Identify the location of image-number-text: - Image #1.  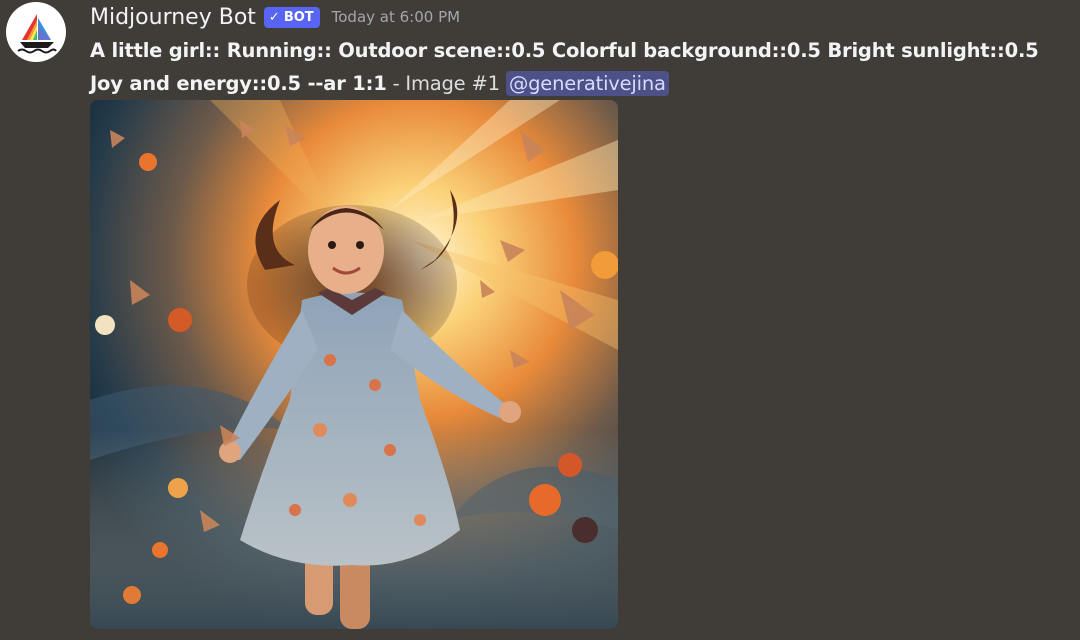
(446, 83).